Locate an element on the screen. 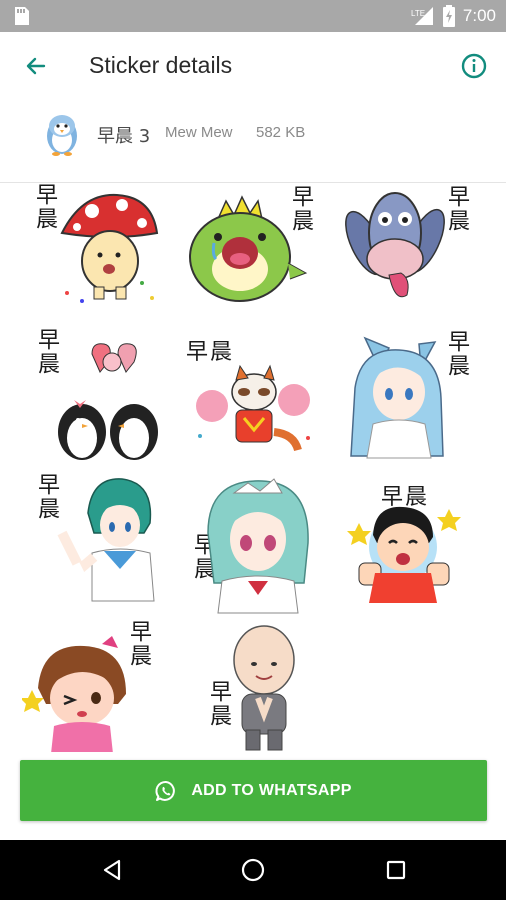 The width and height of the screenshot is (506, 900). sticker-blue-donkey: 早晨 is located at coordinates (420, 255).